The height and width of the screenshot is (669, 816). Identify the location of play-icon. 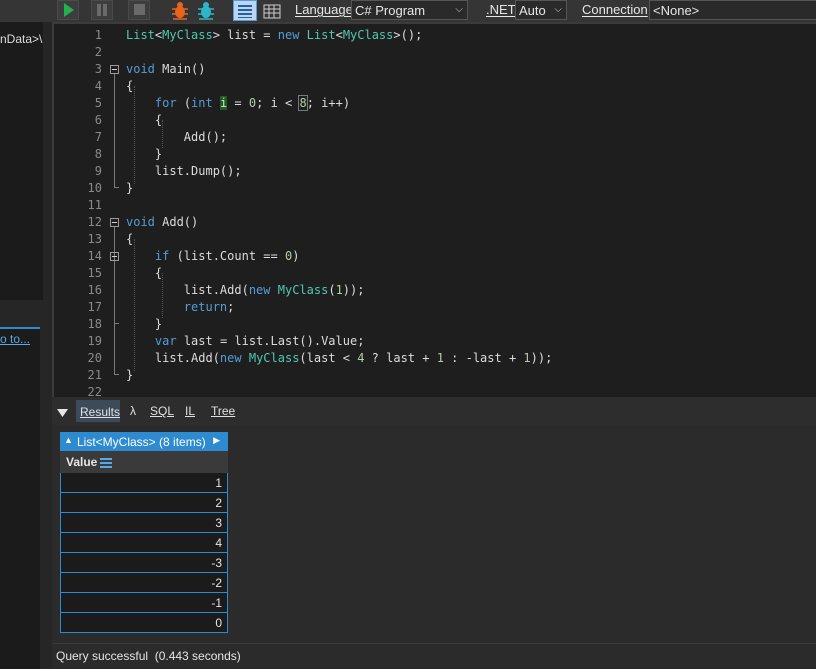
(69, 10).